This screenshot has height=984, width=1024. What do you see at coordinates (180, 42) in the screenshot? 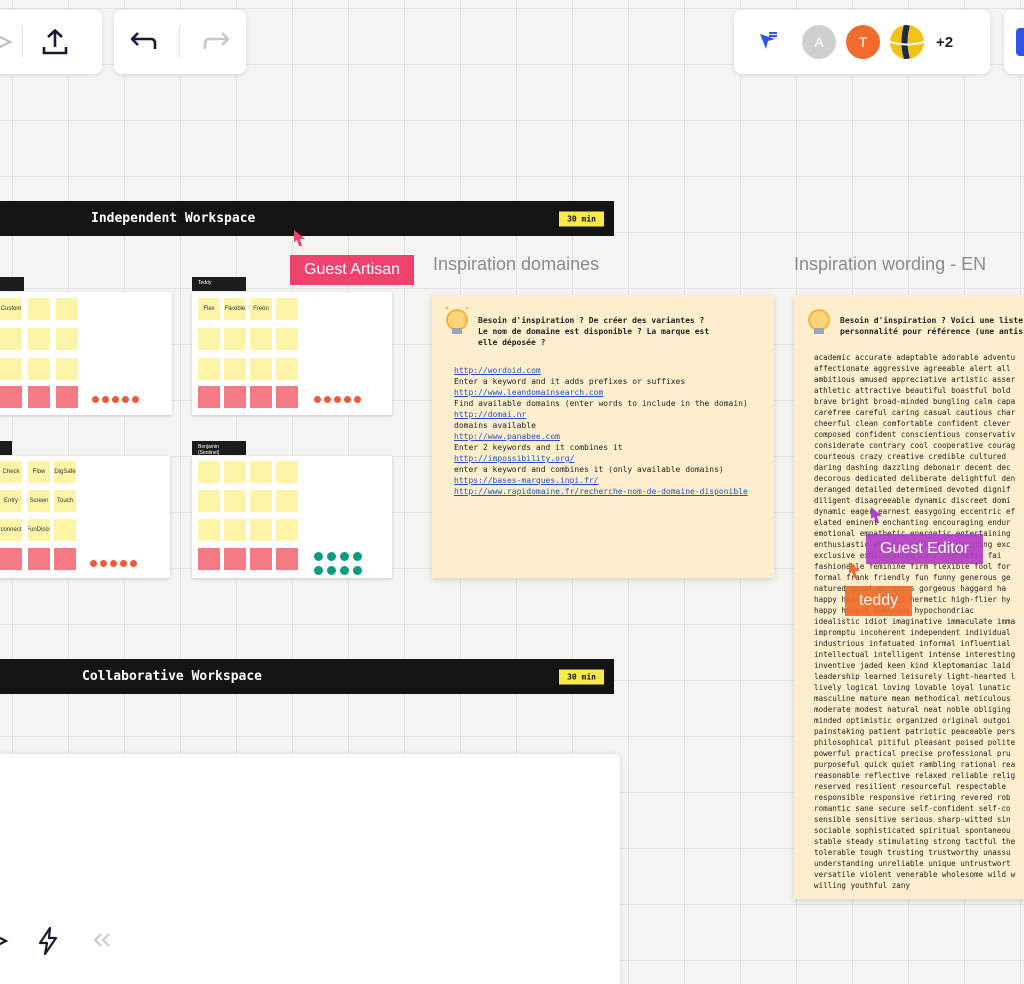
I see `toolbar-divider` at bounding box center [180, 42].